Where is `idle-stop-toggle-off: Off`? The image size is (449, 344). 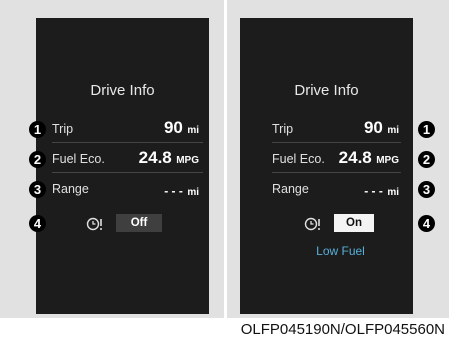 idle-stop-toggle-off: Off is located at coordinates (139, 223).